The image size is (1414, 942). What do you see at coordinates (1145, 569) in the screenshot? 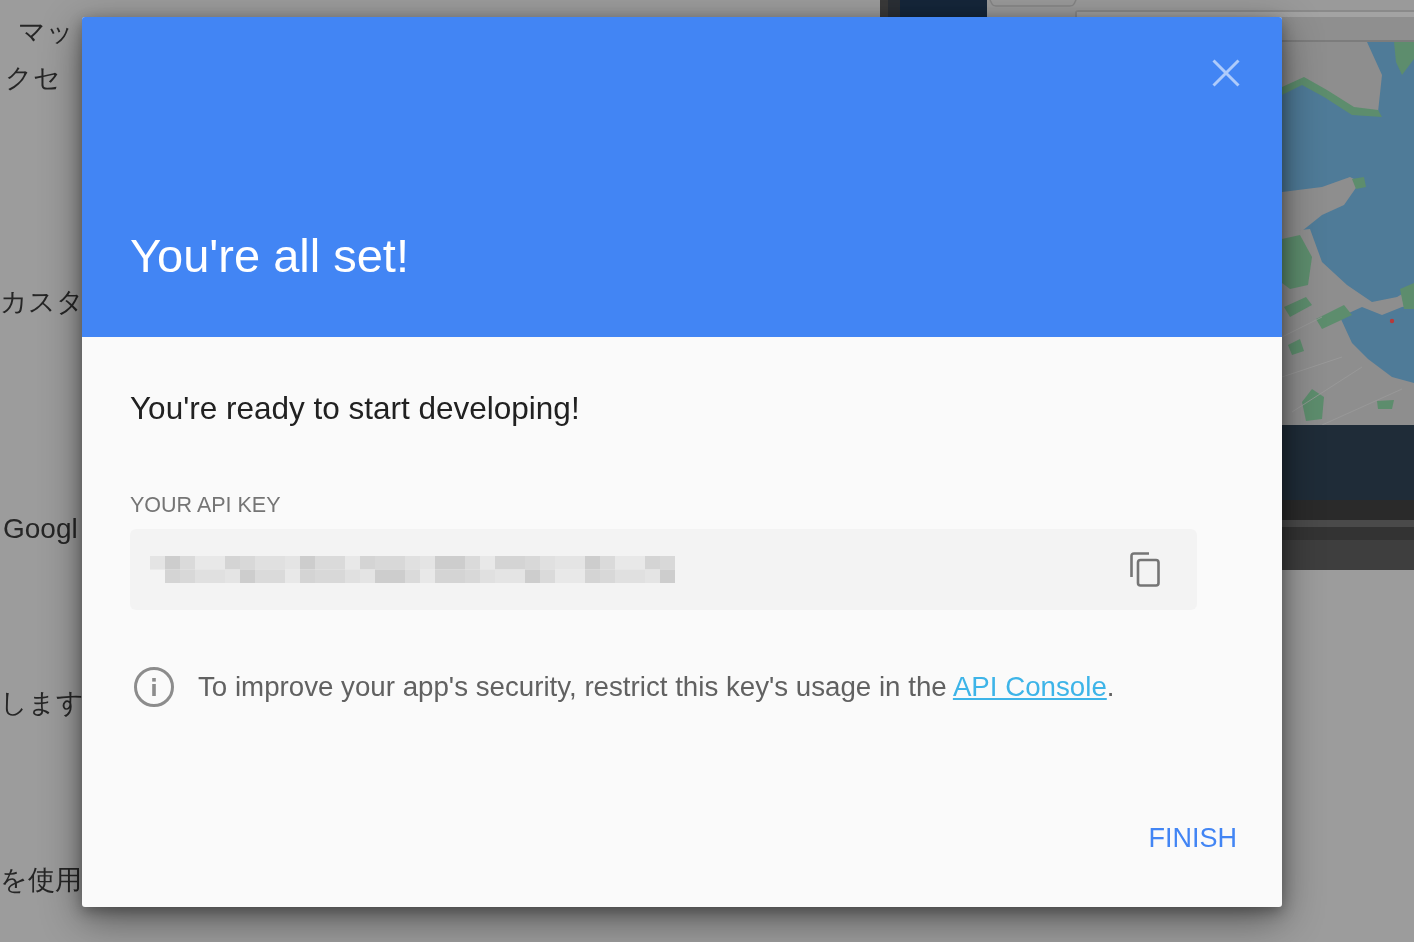
I see `copy-icon` at bounding box center [1145, 569].